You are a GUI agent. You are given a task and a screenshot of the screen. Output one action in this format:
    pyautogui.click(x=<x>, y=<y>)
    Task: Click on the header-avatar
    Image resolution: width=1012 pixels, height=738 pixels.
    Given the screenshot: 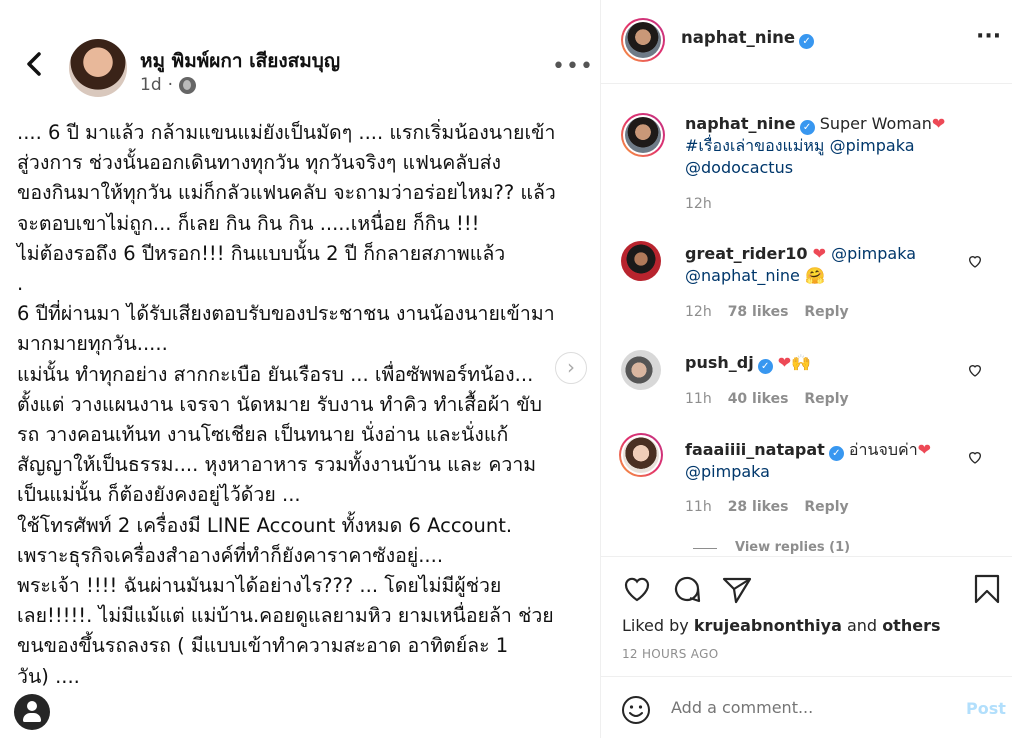 What is the action you would take?
    pyautogui.click(x=643, y=40)
    